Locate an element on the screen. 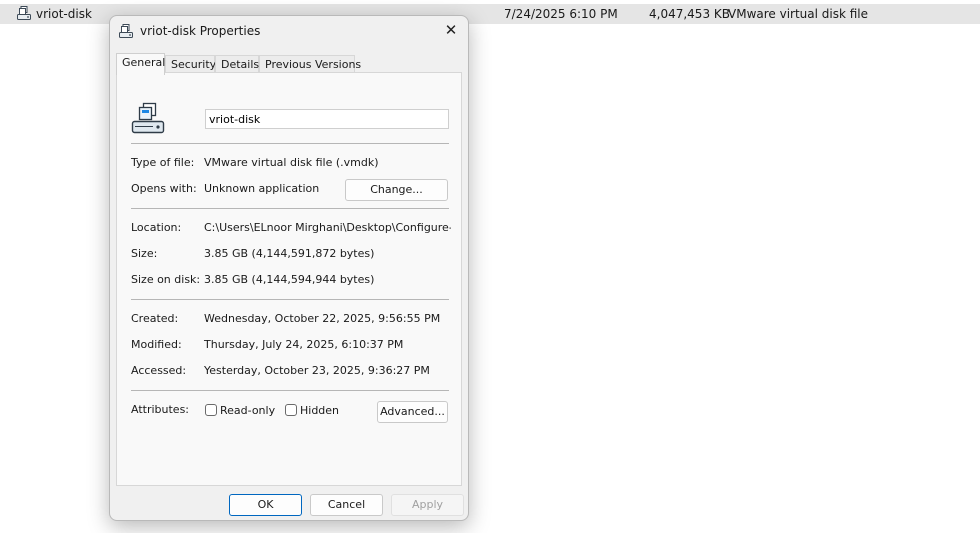 This screenshot has height=533, width=980. hidden-checkbox is located at coordinates (291, 410).